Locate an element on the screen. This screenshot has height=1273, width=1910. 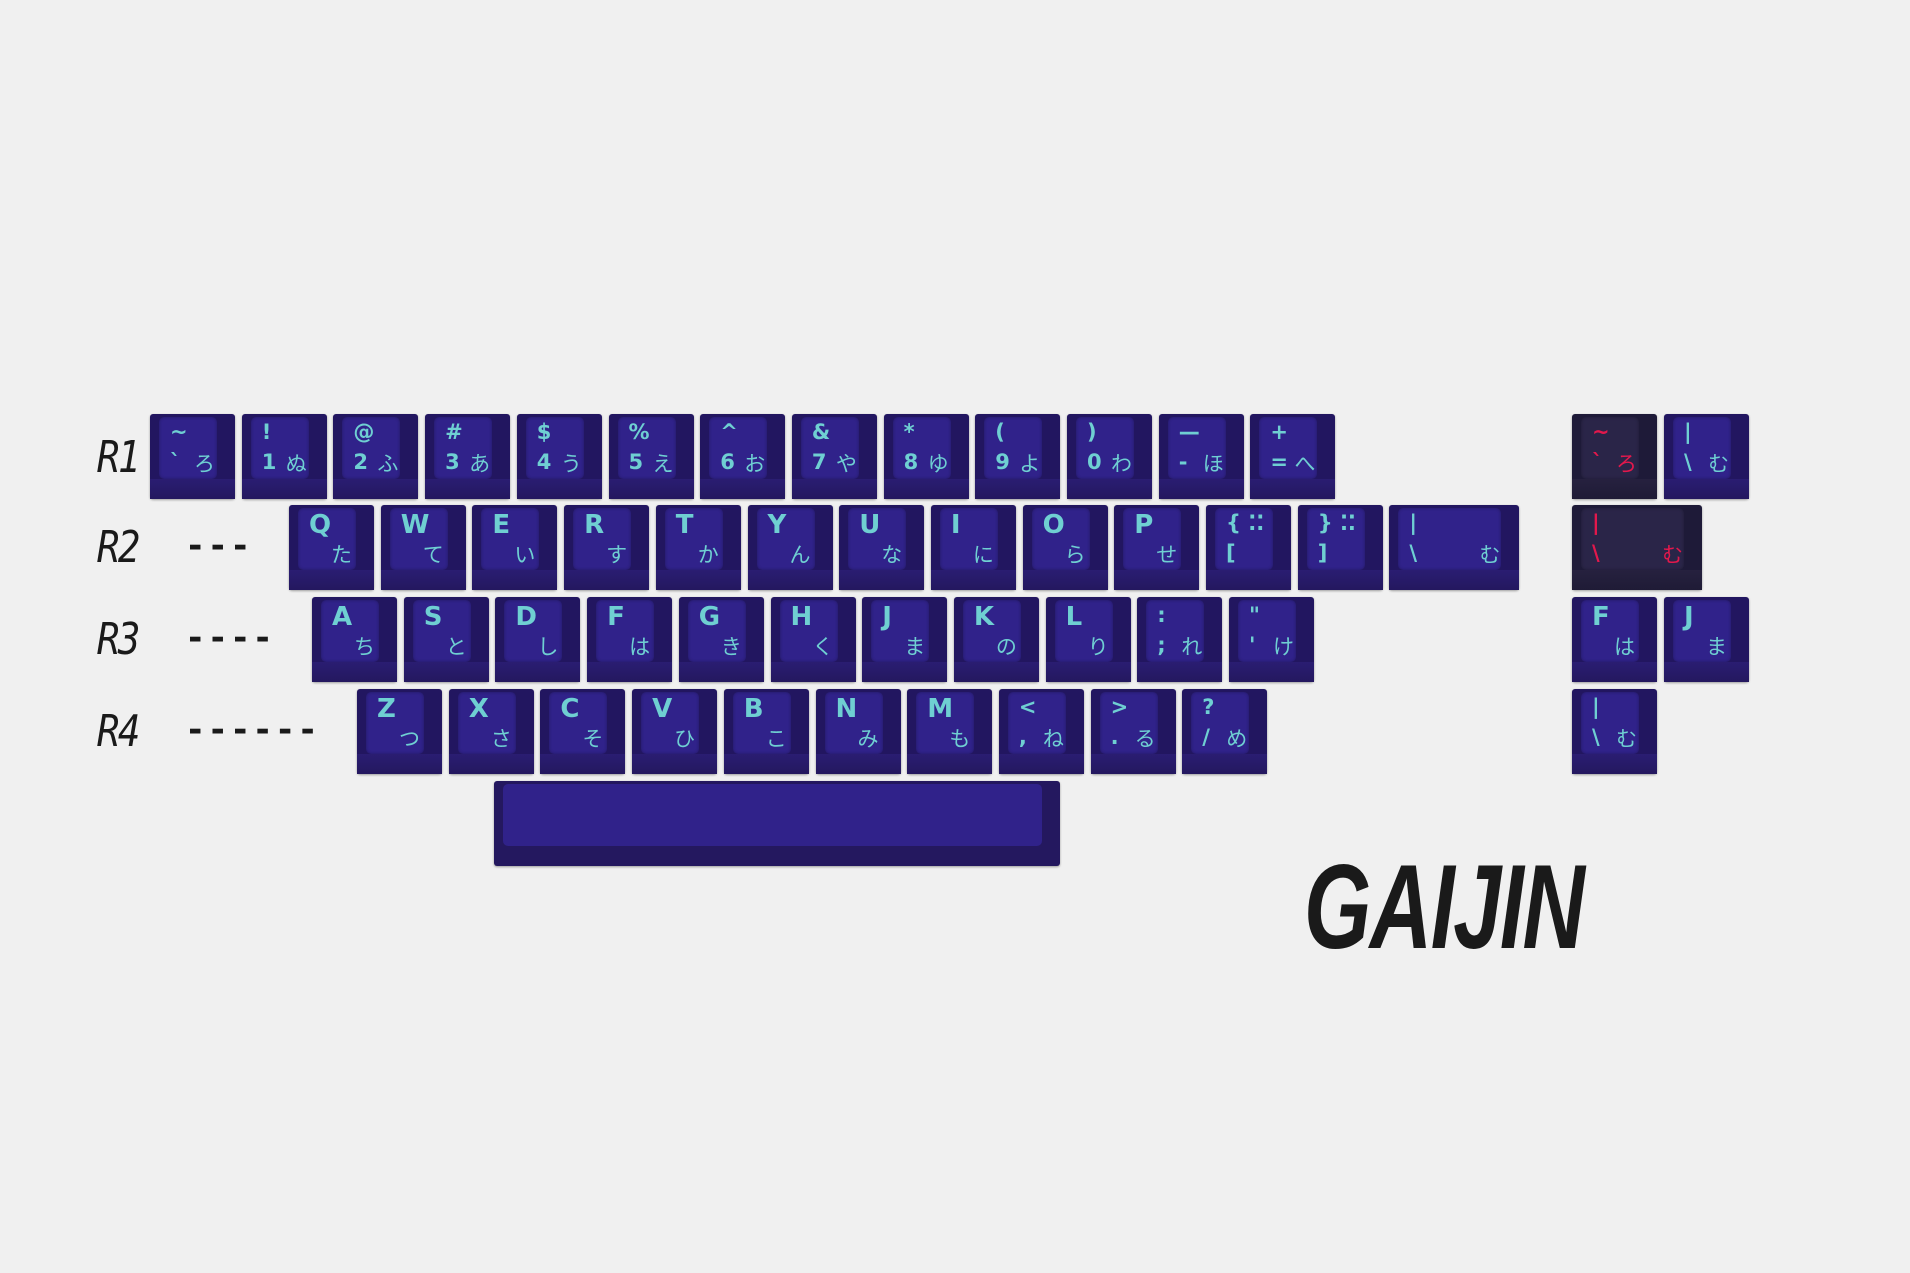
key-legend-kana: へ is located at coordinates (1305, 464).